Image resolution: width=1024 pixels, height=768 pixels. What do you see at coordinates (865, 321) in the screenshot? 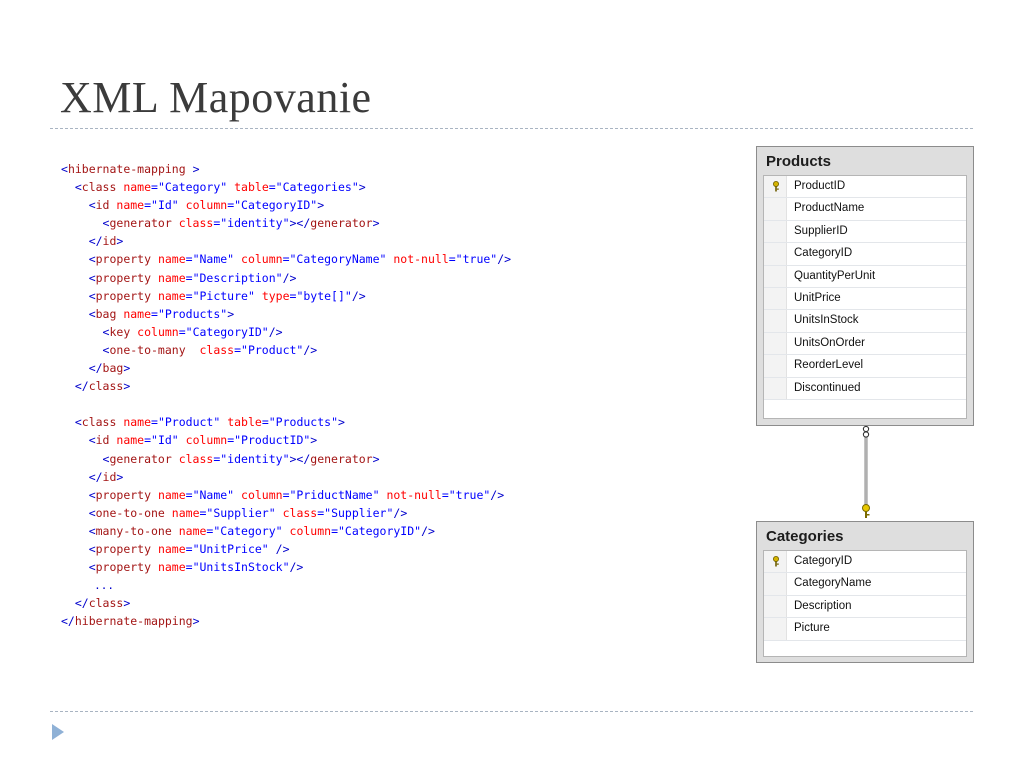
I see `table-column-row: UnitsInStock` at bounding box center [865, 321].